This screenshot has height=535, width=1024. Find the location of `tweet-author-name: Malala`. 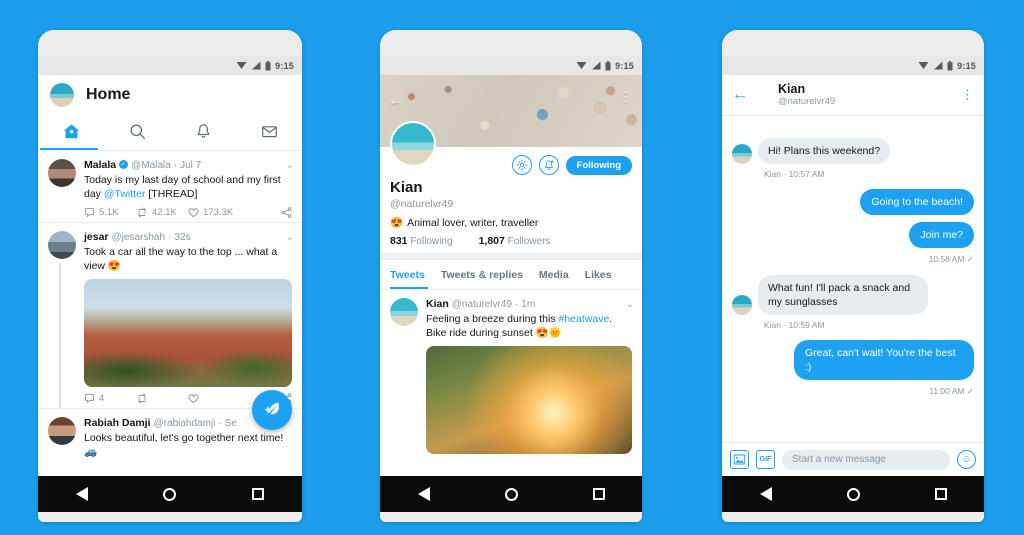

tweet-author-name: Malala is located at coordinates (100, 165).